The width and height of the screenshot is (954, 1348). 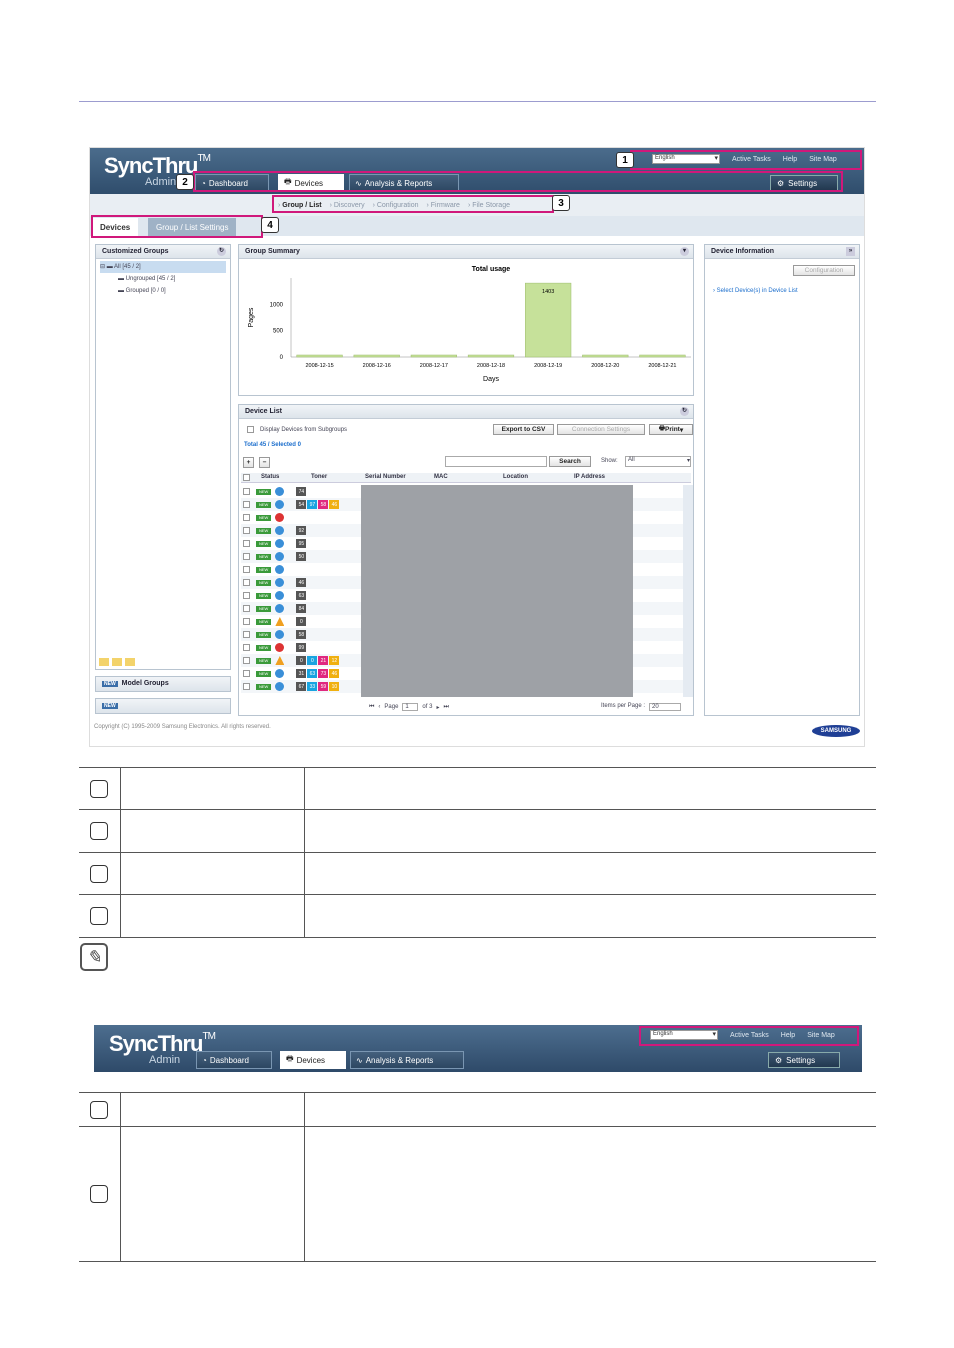 I want to click on scrollbar, so click(x=688, y=591).